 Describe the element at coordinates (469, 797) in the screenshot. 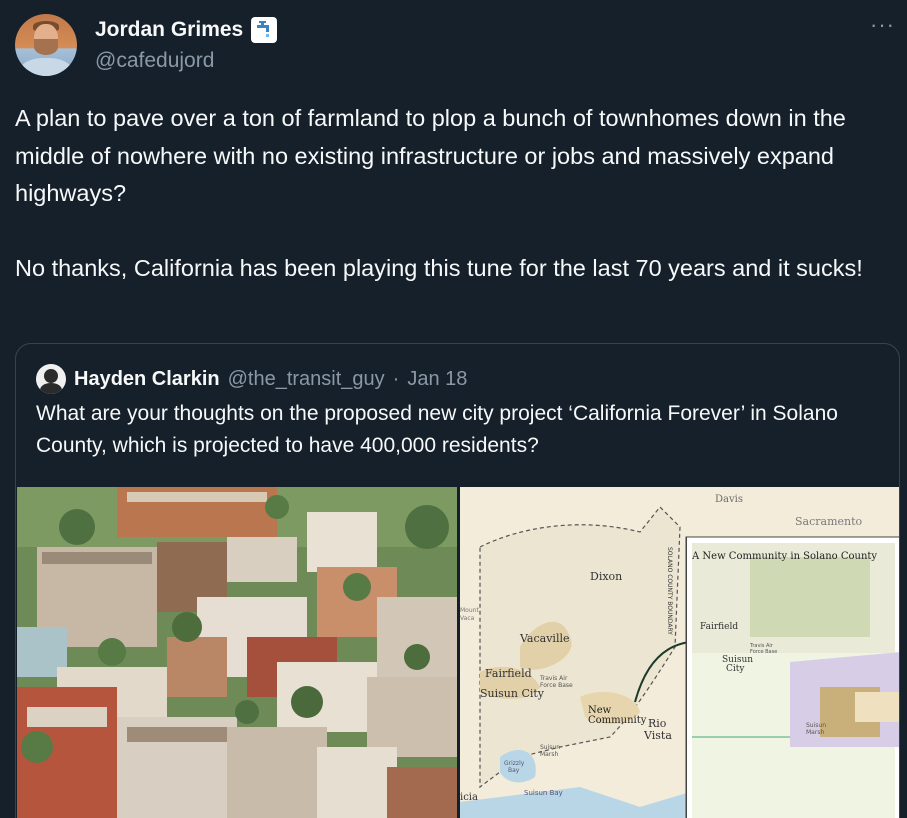

I see `svg-text: icia` at that location.